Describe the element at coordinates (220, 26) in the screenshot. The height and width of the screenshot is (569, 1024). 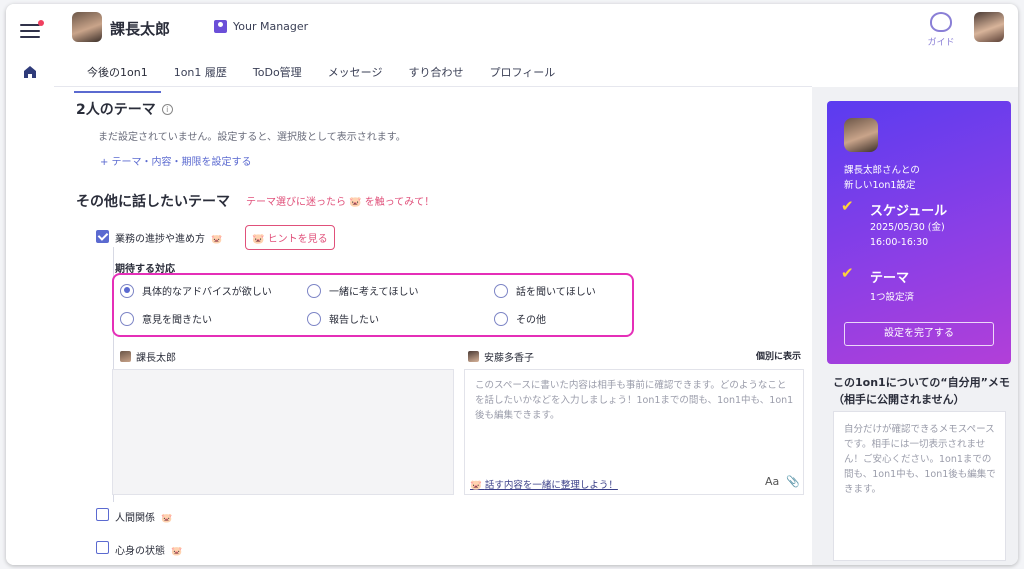
I see `person-icon` at that location.